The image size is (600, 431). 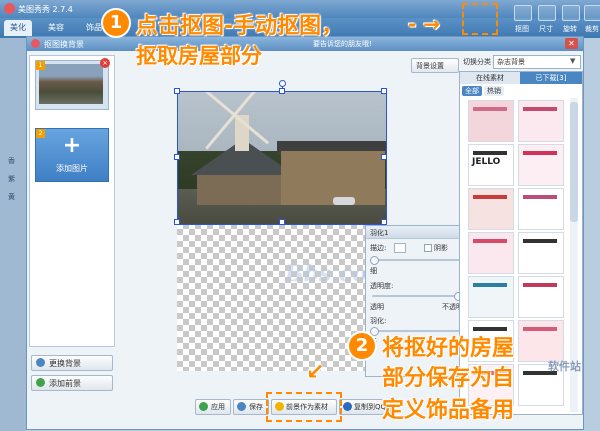 I want to click on add-image-button: 2 + 添加图片, so click(x=72, y=155).